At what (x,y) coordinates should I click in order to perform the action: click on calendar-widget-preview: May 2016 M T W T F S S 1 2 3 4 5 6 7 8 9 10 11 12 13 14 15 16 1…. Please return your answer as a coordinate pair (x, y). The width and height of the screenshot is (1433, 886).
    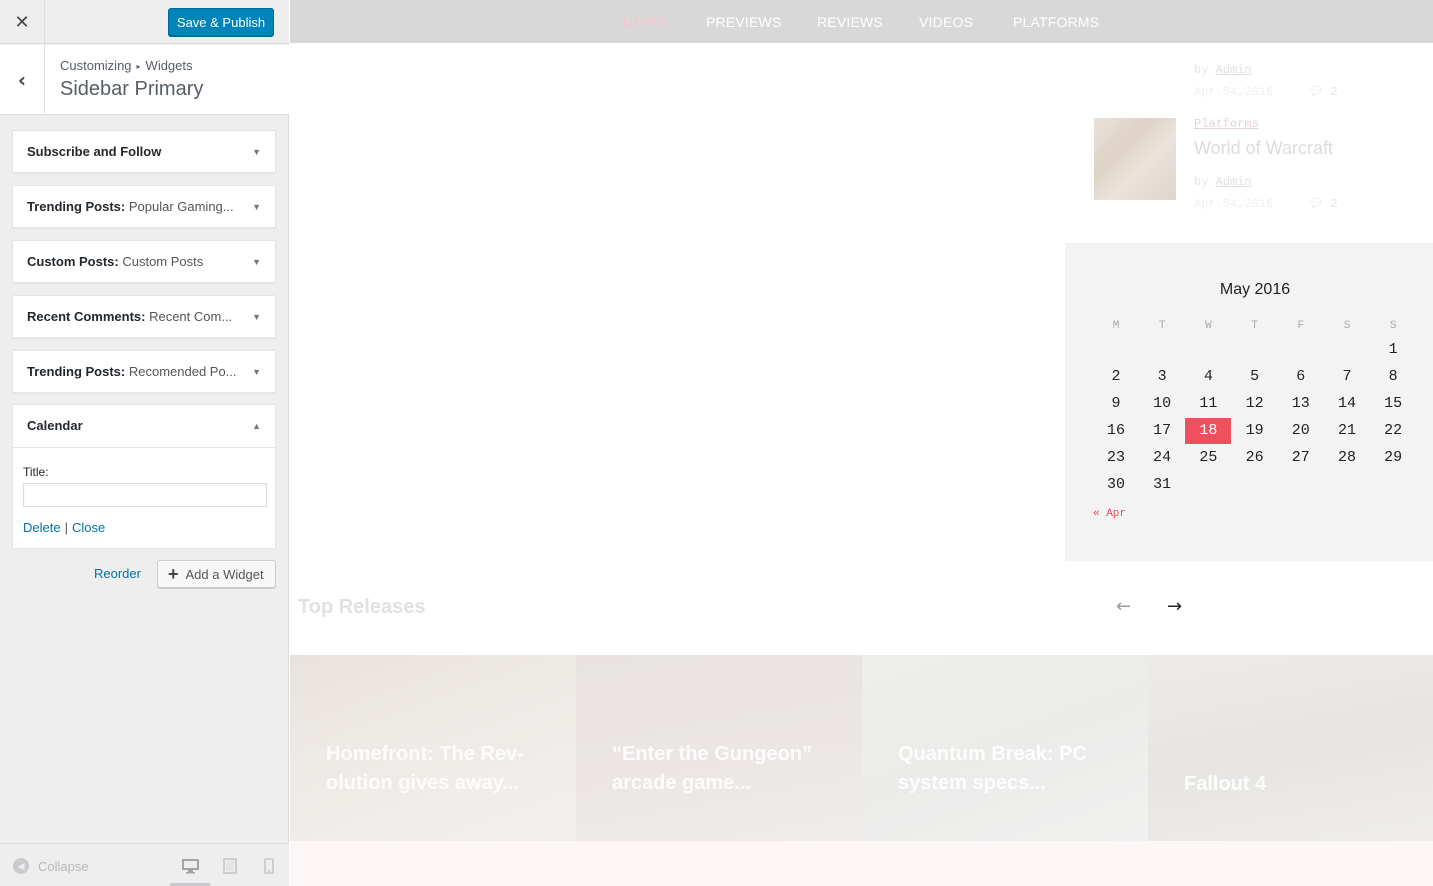
    Looking at the image, I should click on (1249, 402).